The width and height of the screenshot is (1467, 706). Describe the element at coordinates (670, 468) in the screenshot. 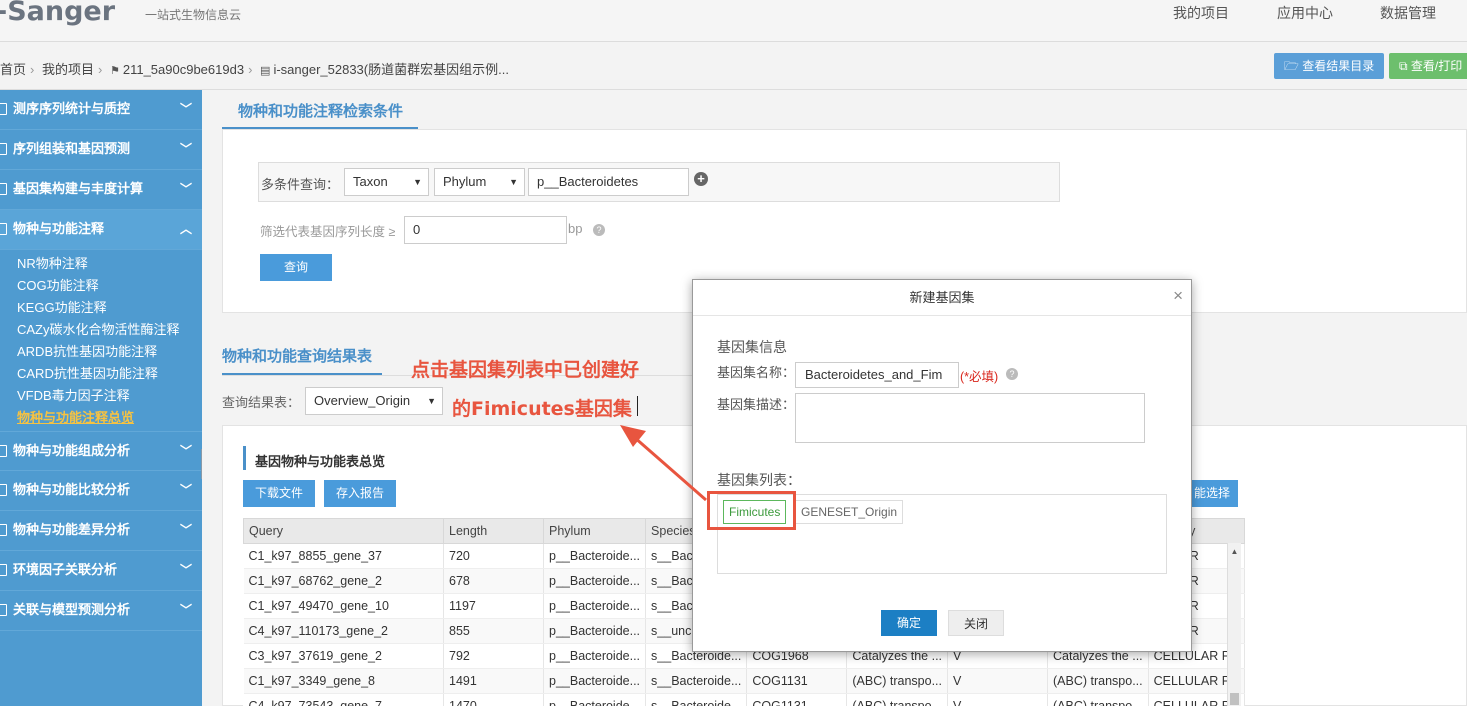

I see `arrow-shaft` at that location.